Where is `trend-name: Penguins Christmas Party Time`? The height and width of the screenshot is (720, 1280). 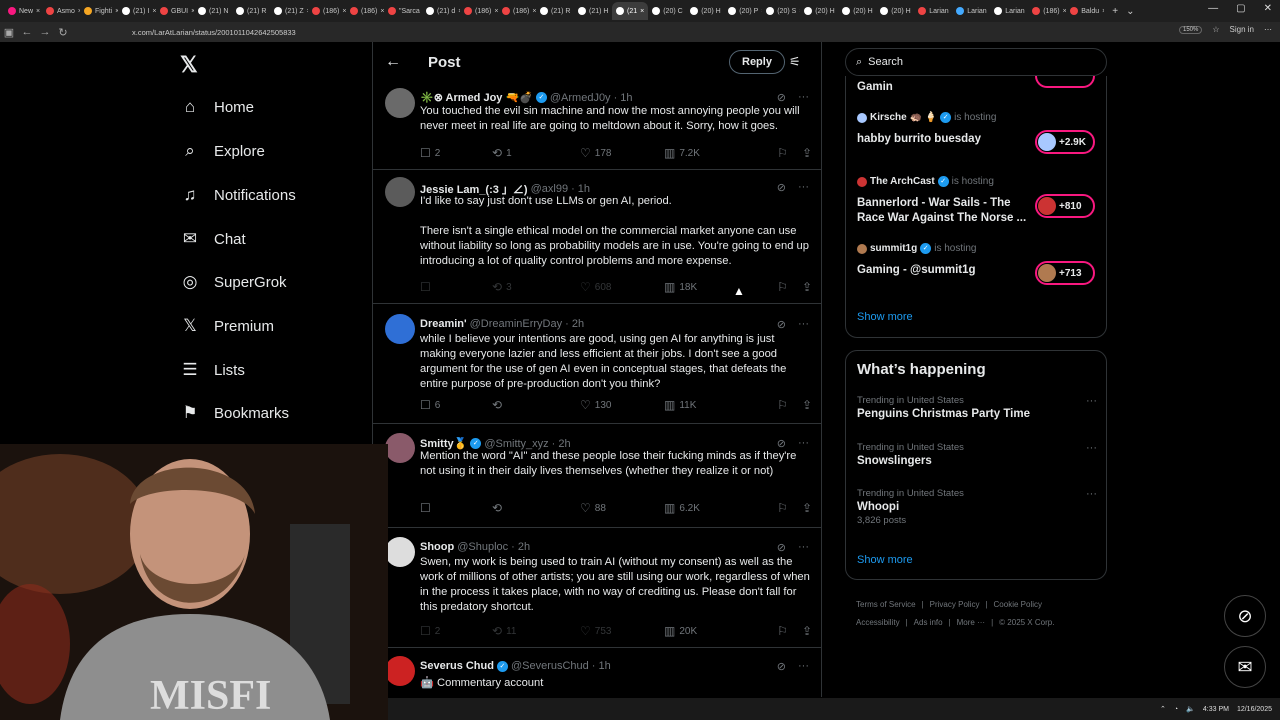
trend-name: Penguins Christmas Party Time is located at coordinates (977, 414).